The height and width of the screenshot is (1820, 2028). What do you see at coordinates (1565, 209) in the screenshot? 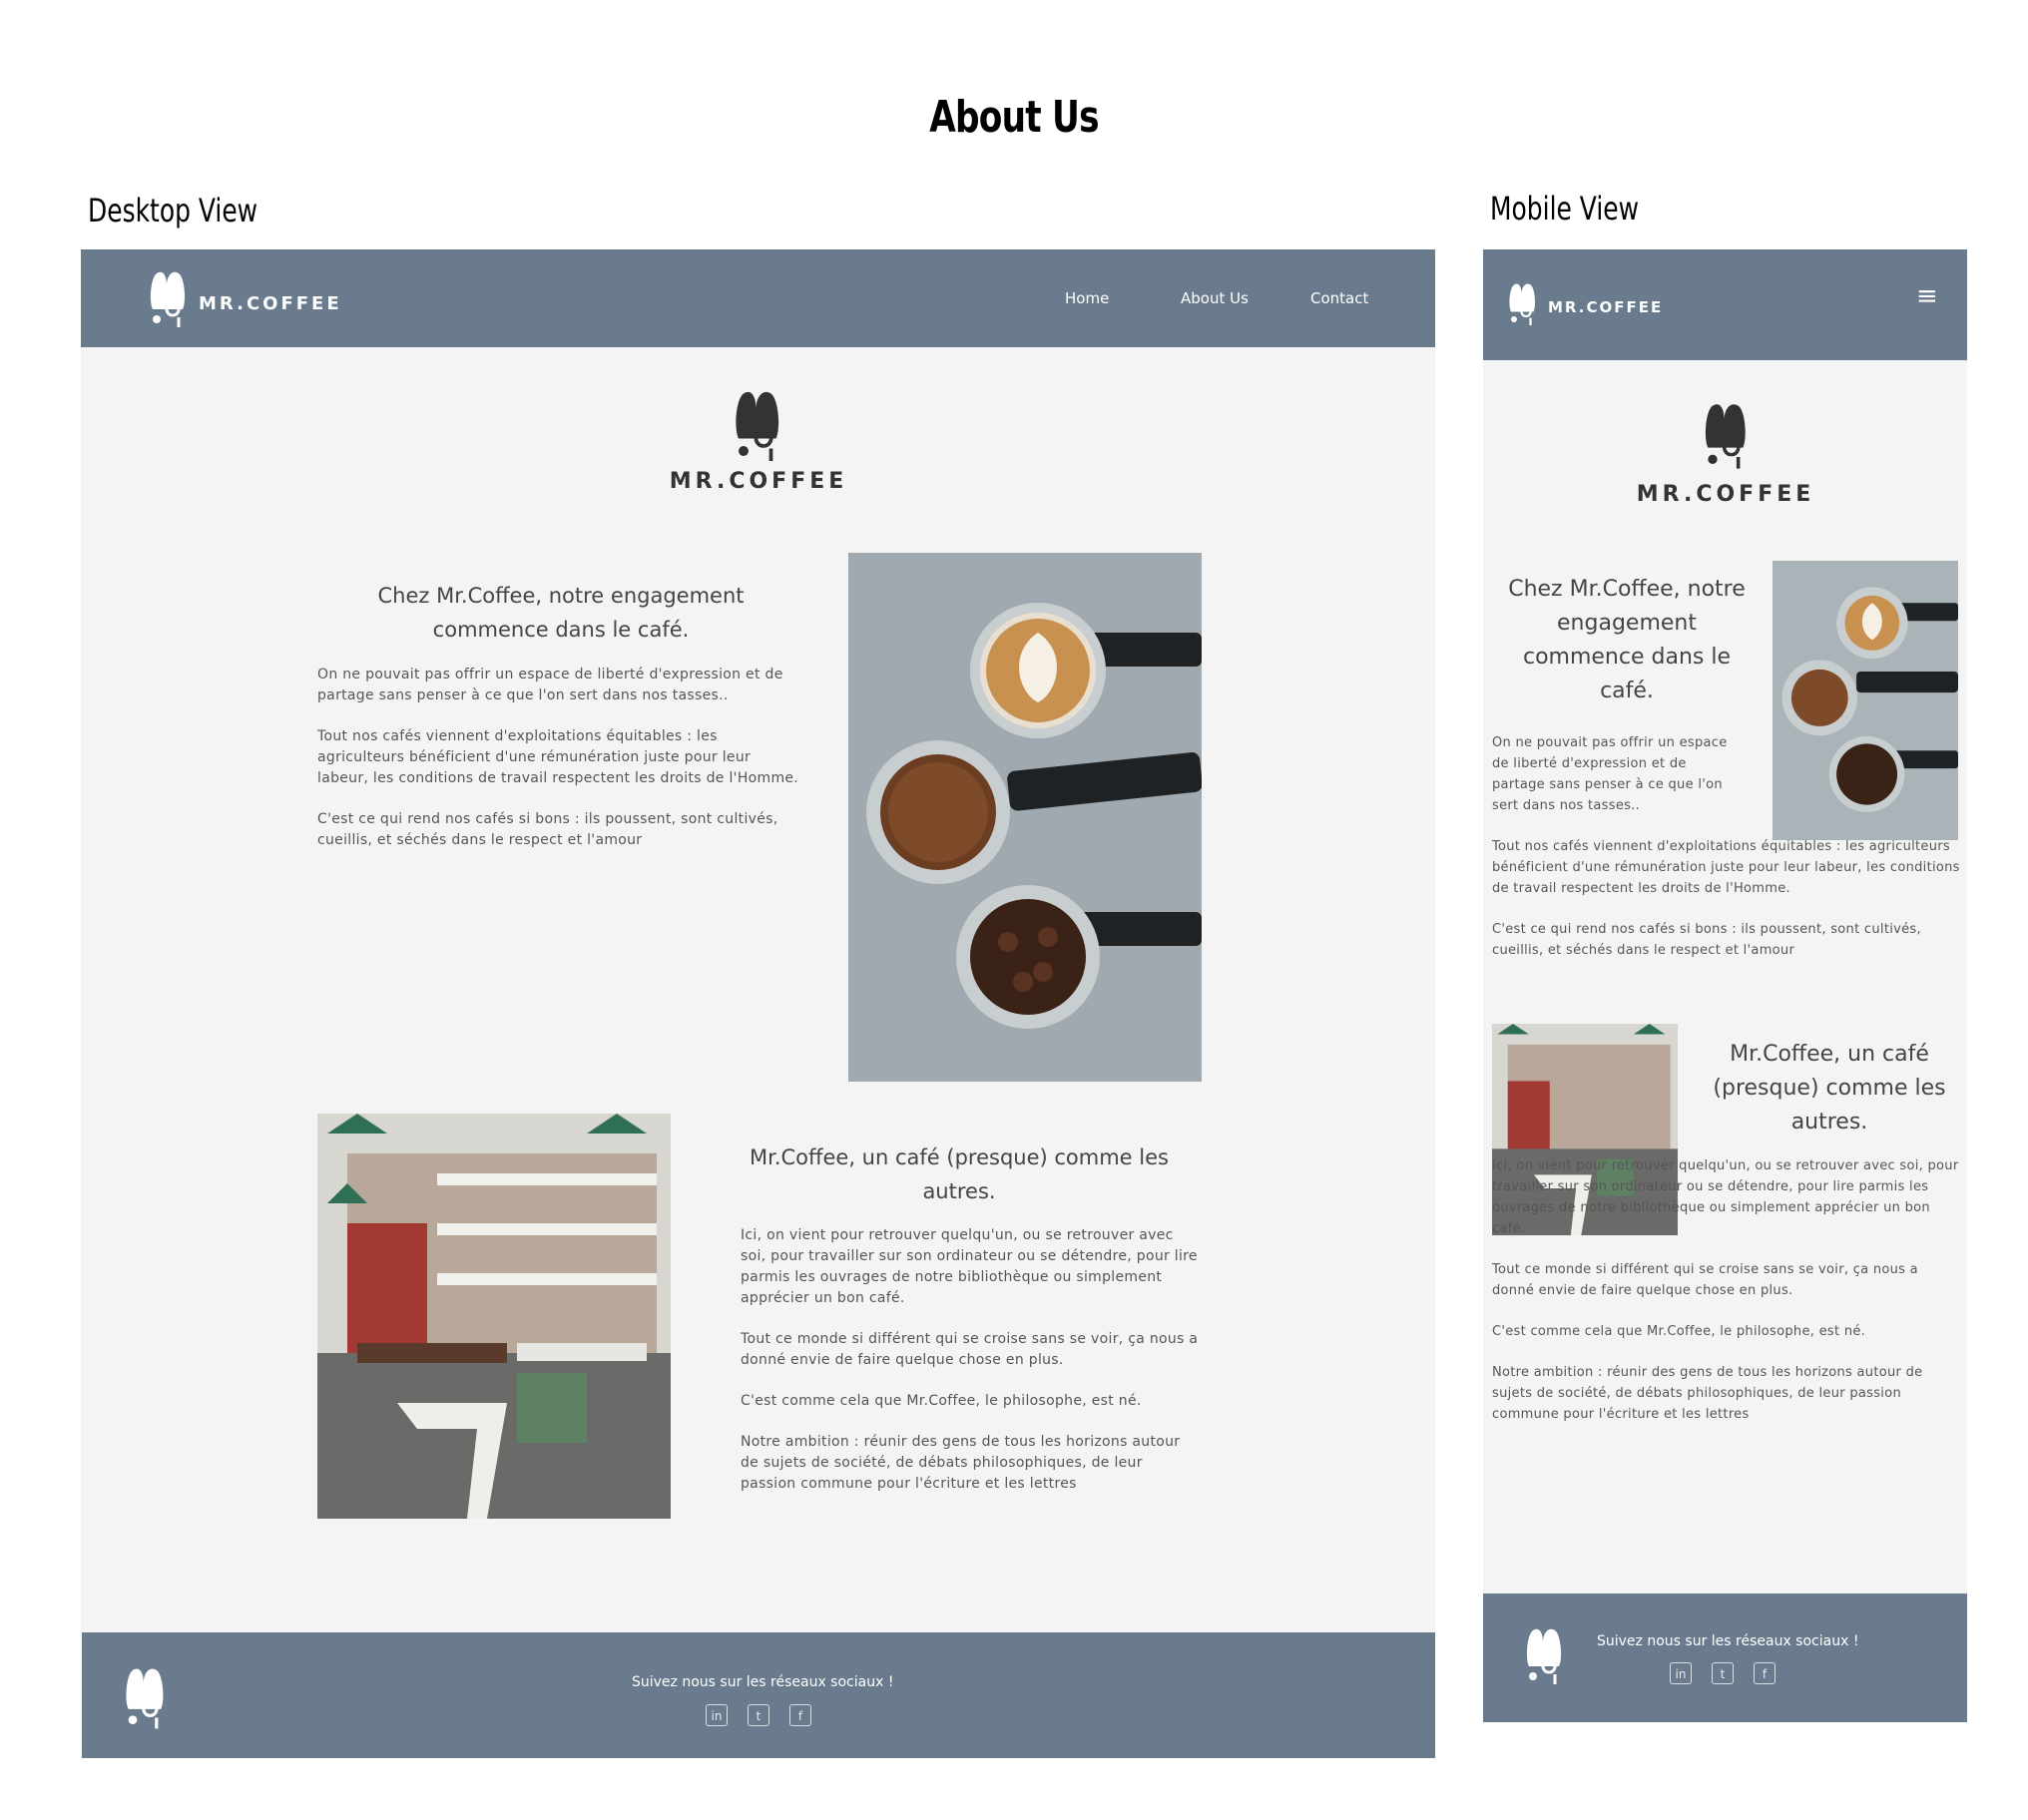
I see `mobile-view-label: Mobile View` at bounding box center [1565, 209].